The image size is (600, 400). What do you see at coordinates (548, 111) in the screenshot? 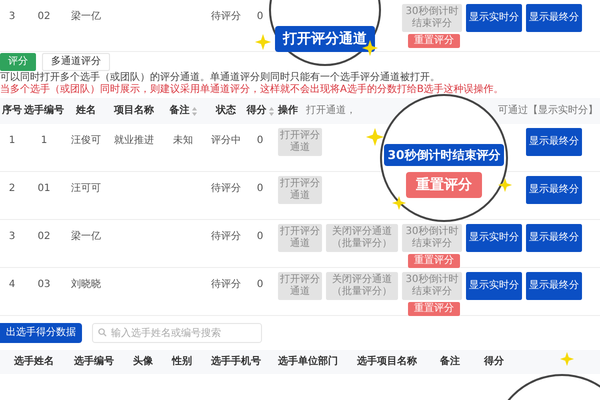
I see `header-hint: 可通过【显示实时分】` at bounding box center [548, 111].